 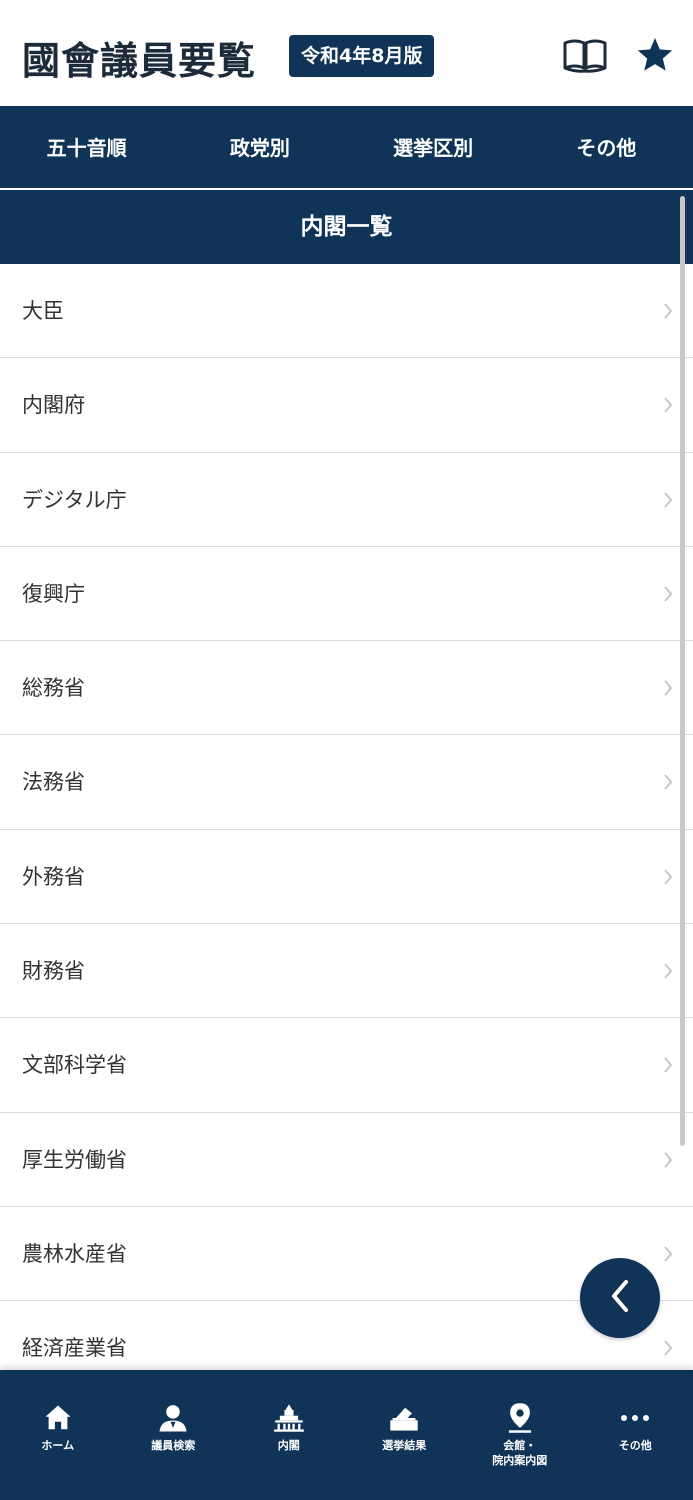 I want to click on list-item: 財務省, so click(x=346, y=971).